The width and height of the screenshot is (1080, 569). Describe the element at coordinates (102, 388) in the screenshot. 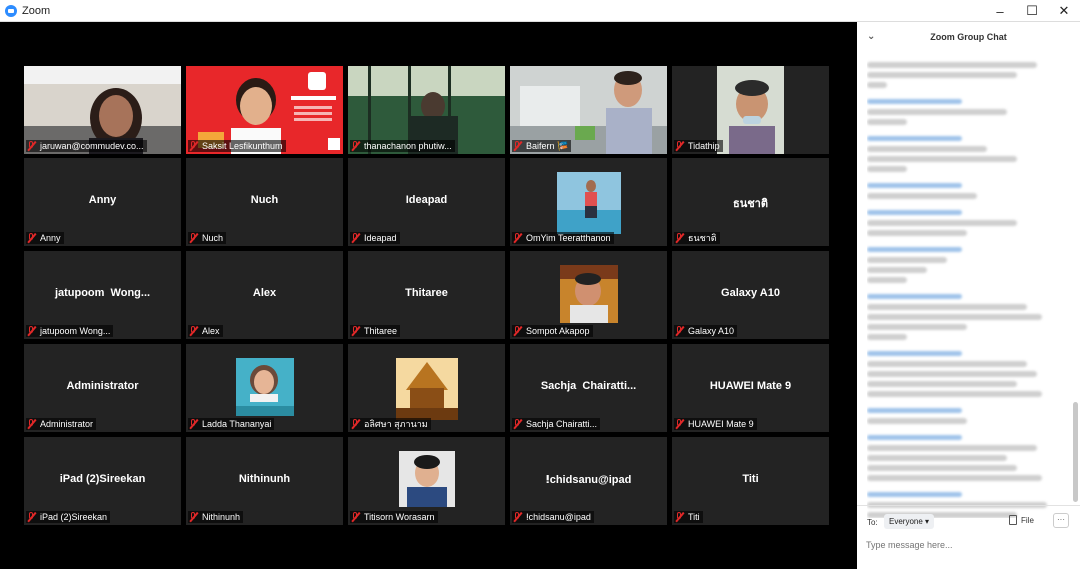

I see `participant-tile: Administrator Administrator` at that location.